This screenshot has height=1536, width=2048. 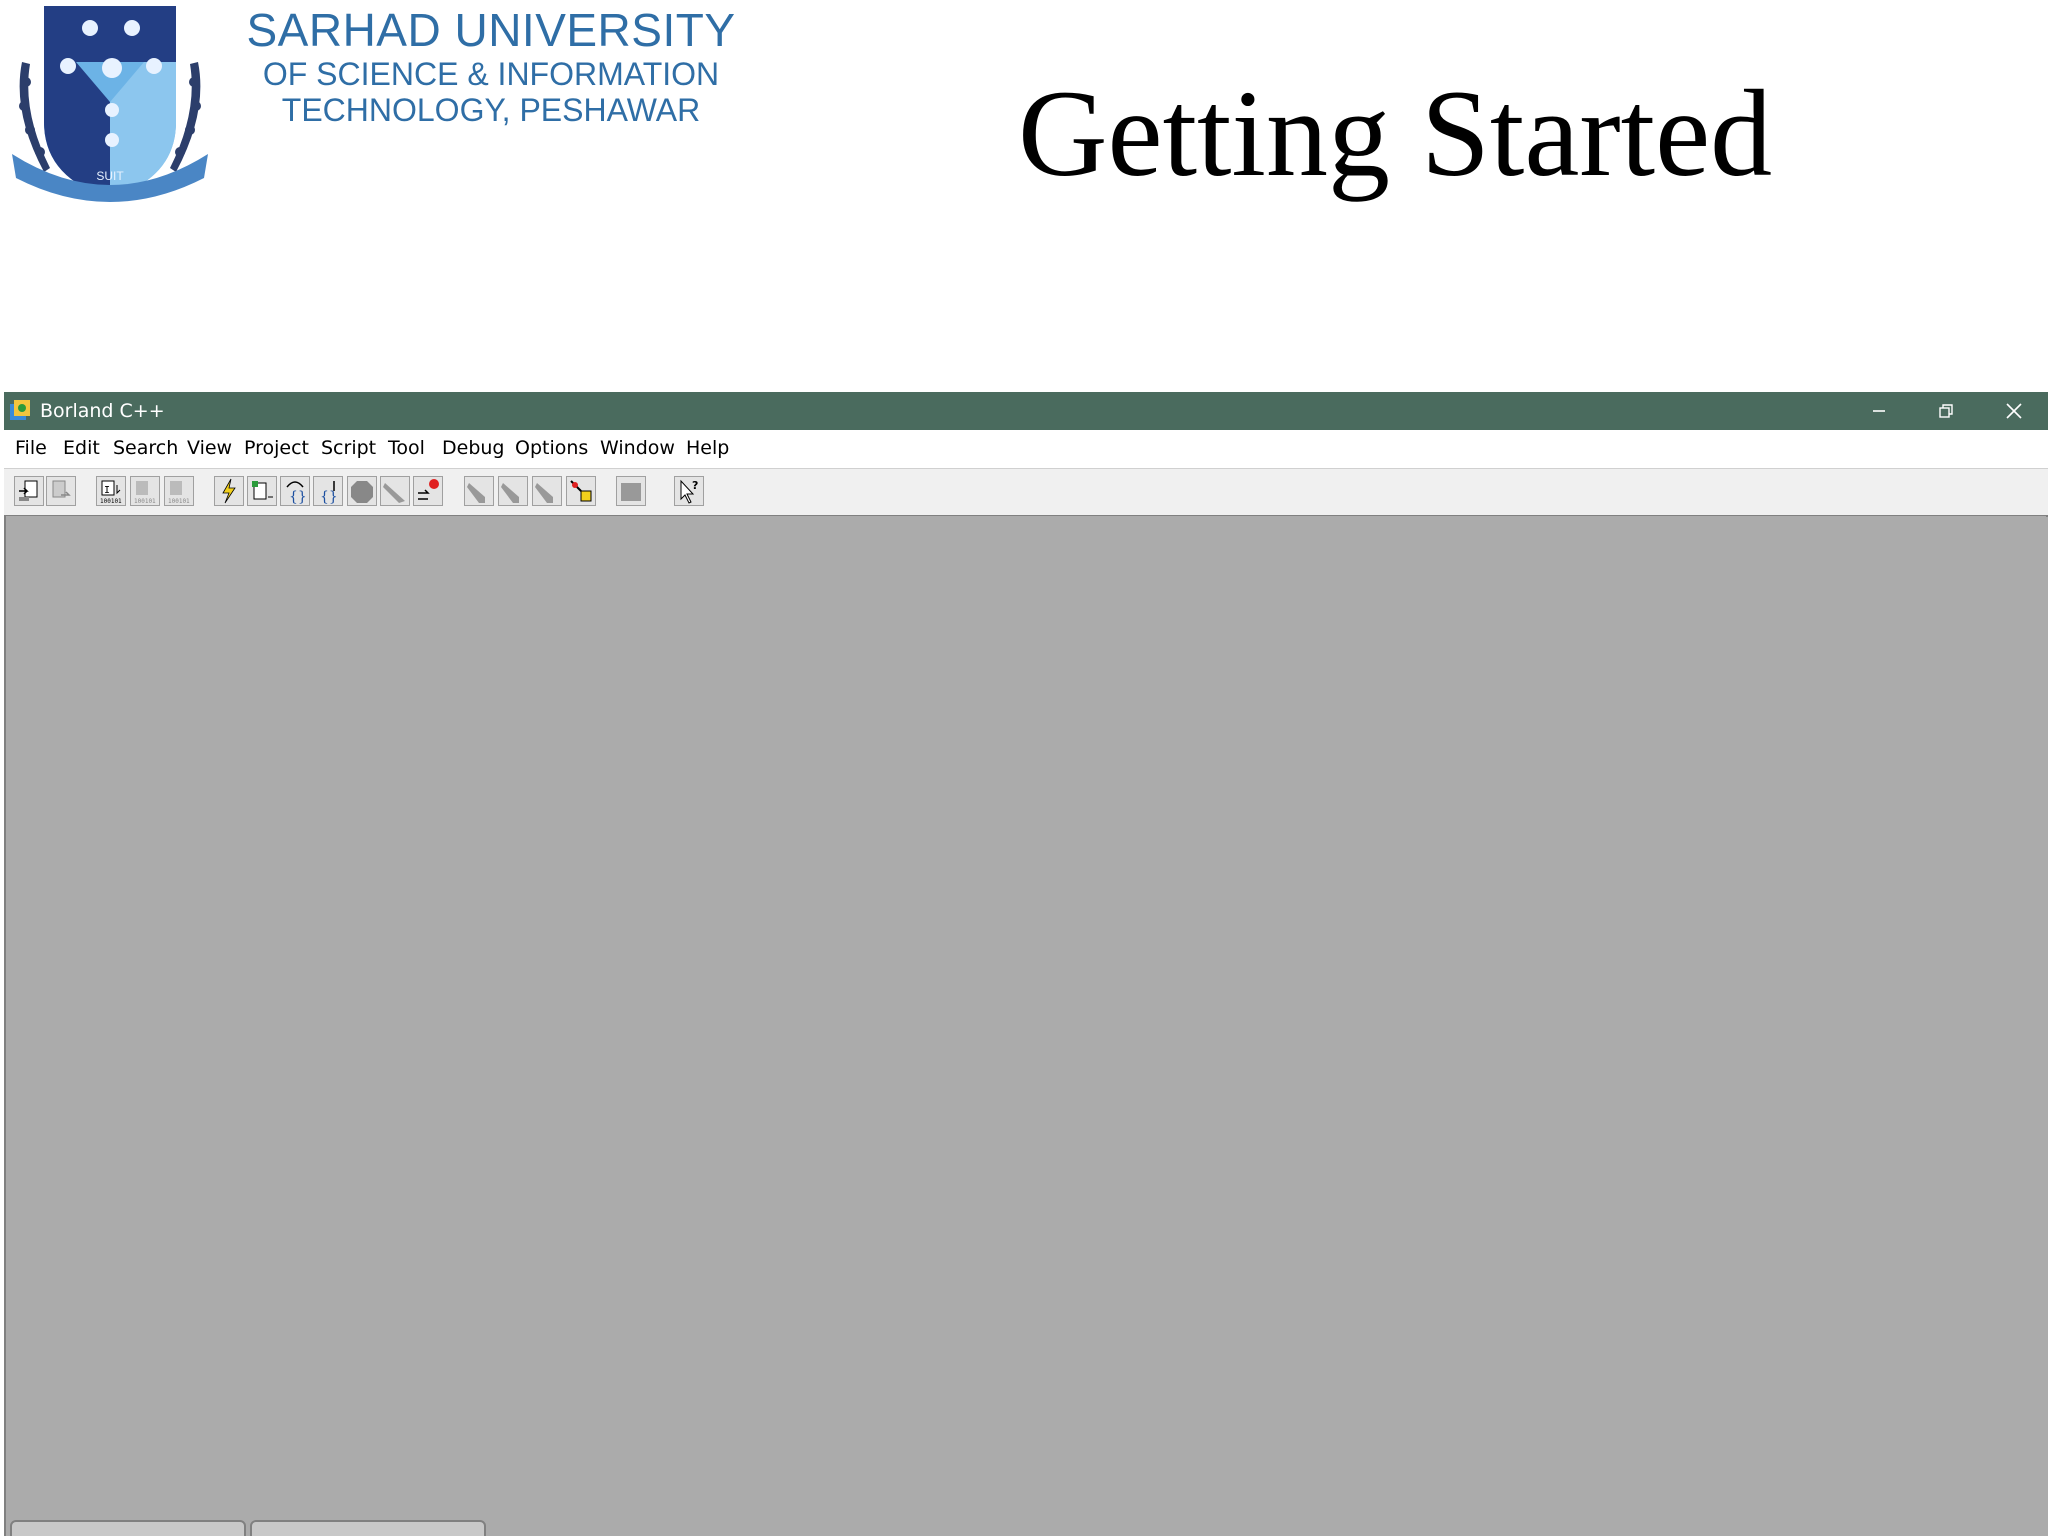 I want to click on university-name-line1: SARHAD UNIVERSITY, so click(x=491, y=30).